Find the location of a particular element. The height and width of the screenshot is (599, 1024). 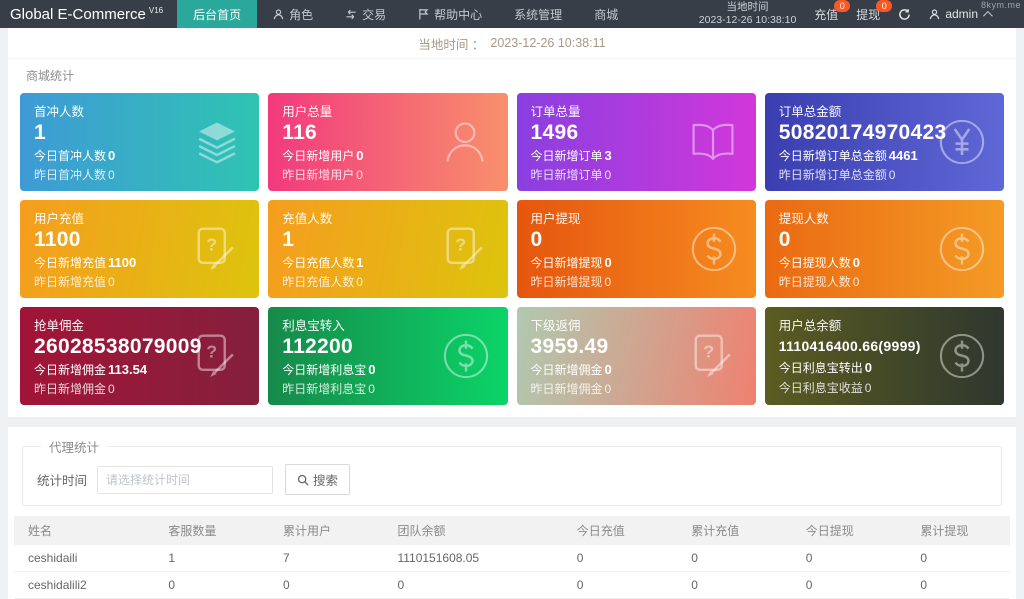

menu-item-0: 后台首页 is located at coordinates (217, 14).